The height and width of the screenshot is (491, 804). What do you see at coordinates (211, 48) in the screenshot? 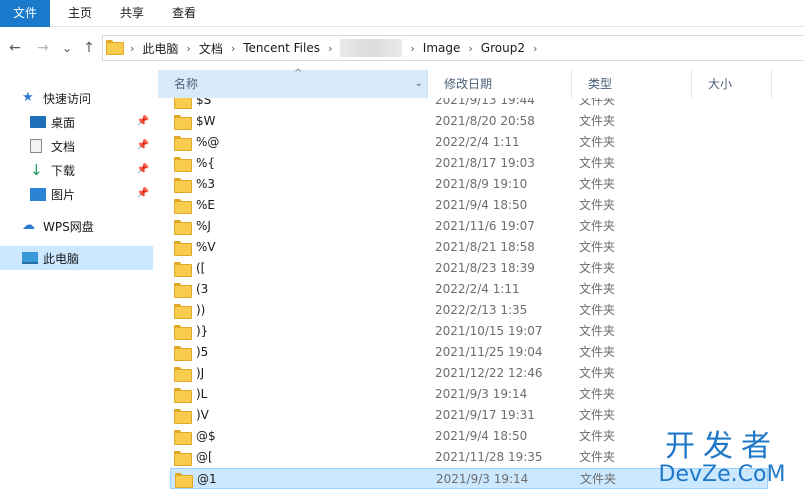
I see `breadcrumb-documents: 文档` at bounding box center [211, 48].